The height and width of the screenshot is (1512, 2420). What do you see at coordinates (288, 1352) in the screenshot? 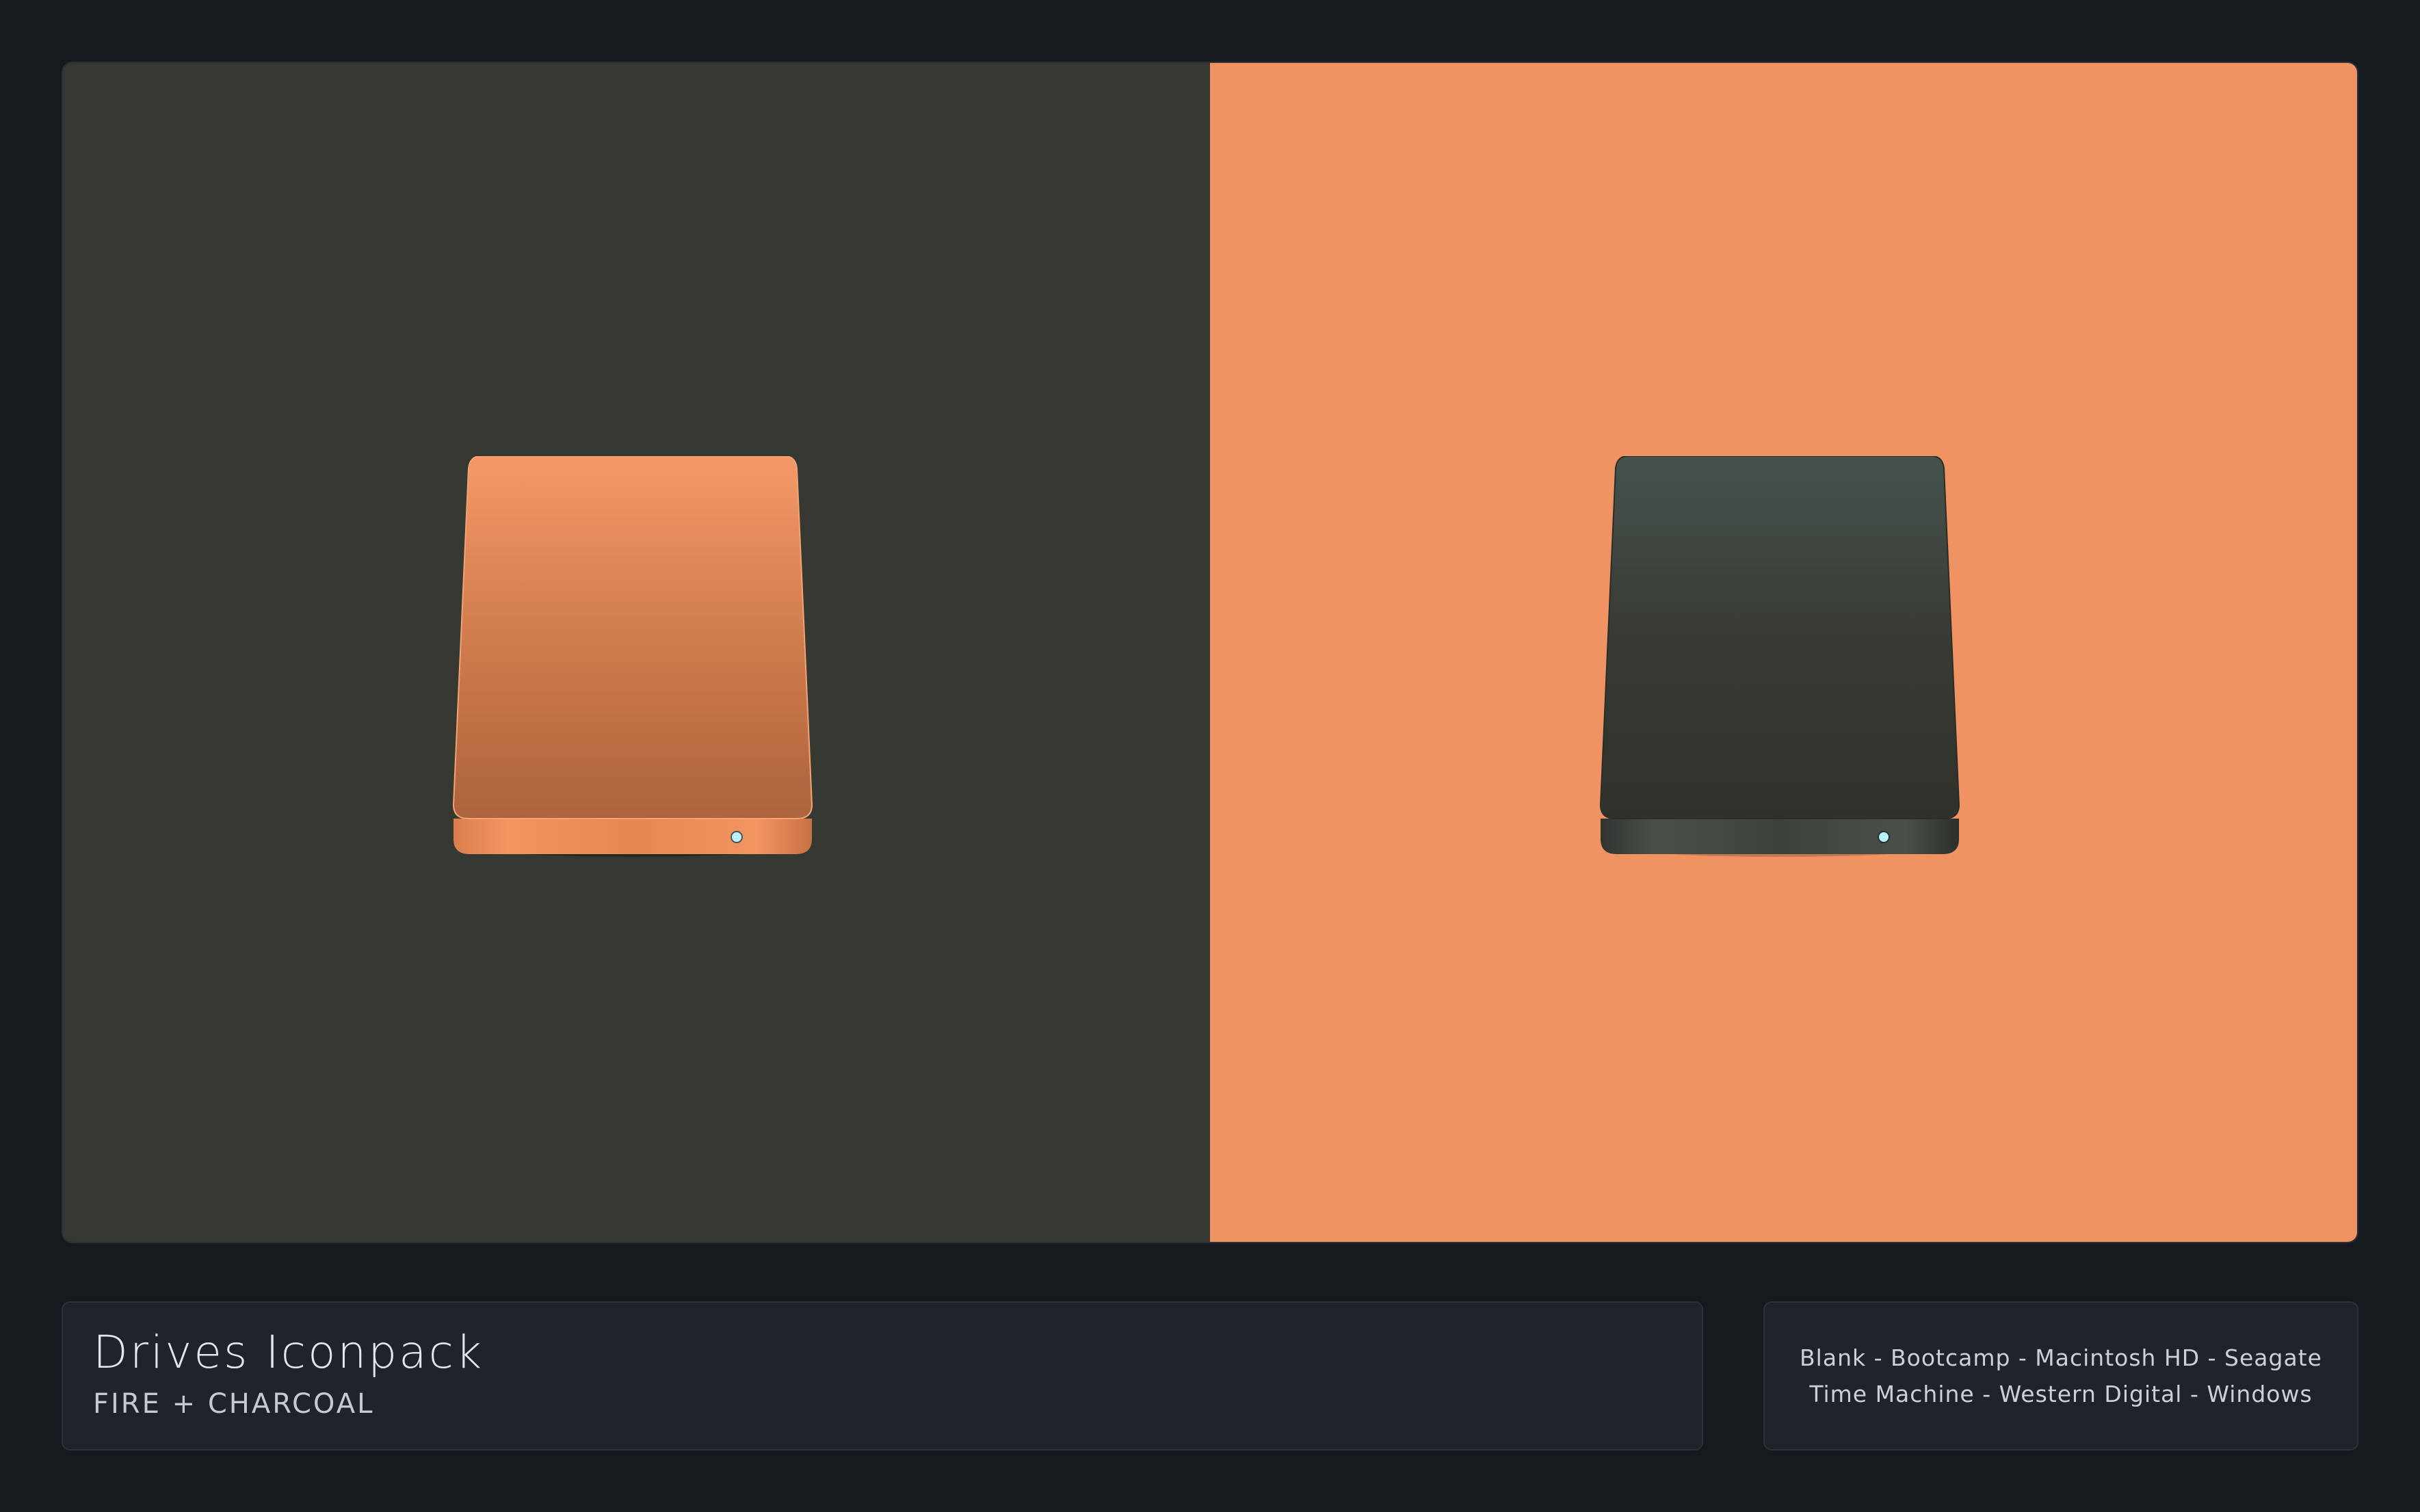
I see `pack-title: Drives Iconpack` at bounding box center [288, 1352].